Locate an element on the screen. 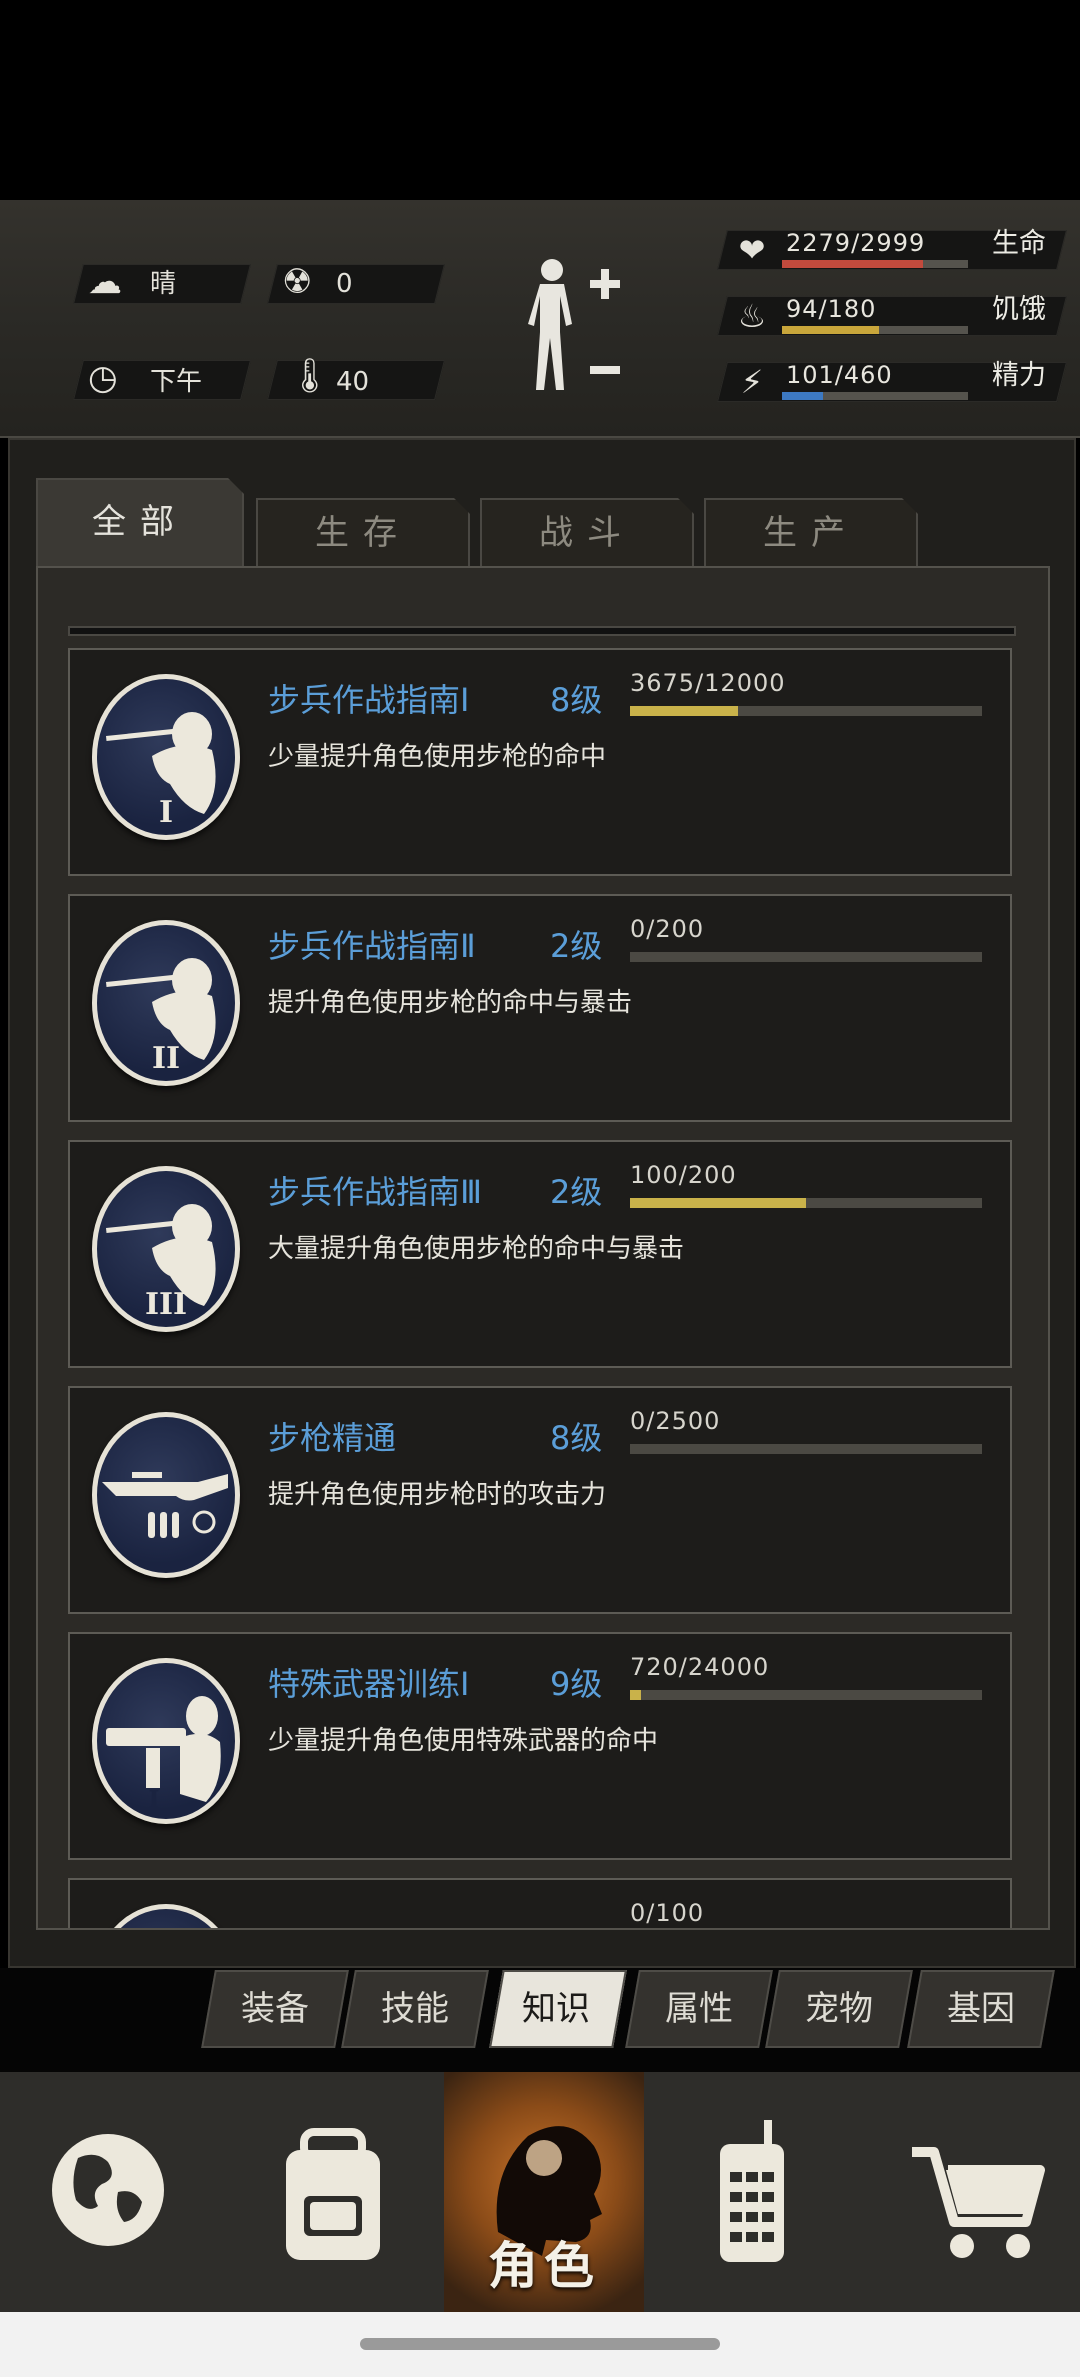  hunger-bar is located at coordinates (875, 330).